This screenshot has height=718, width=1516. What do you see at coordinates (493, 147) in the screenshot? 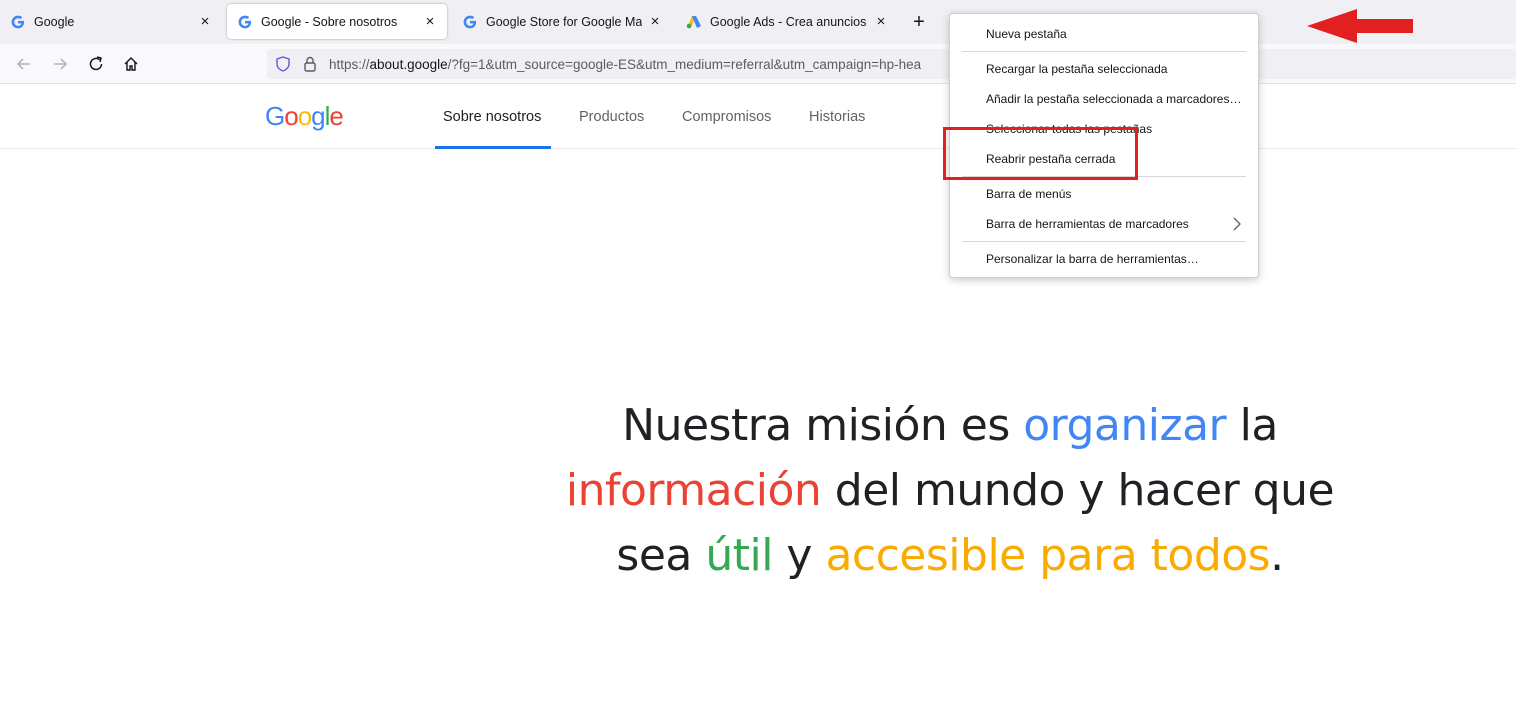
I see `active-nav-indicator` at bounding box center [493, 147].